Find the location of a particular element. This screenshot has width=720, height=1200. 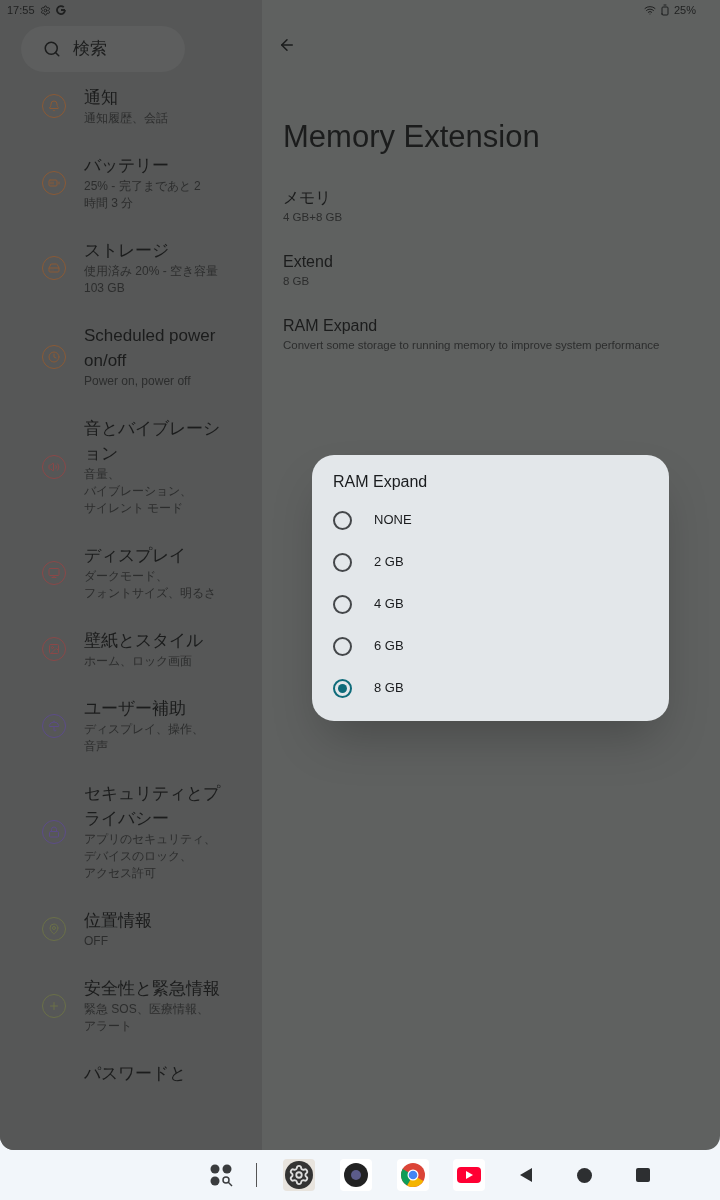

menu-item-title: ユーザー補助 is located at coordinates (135, 709).